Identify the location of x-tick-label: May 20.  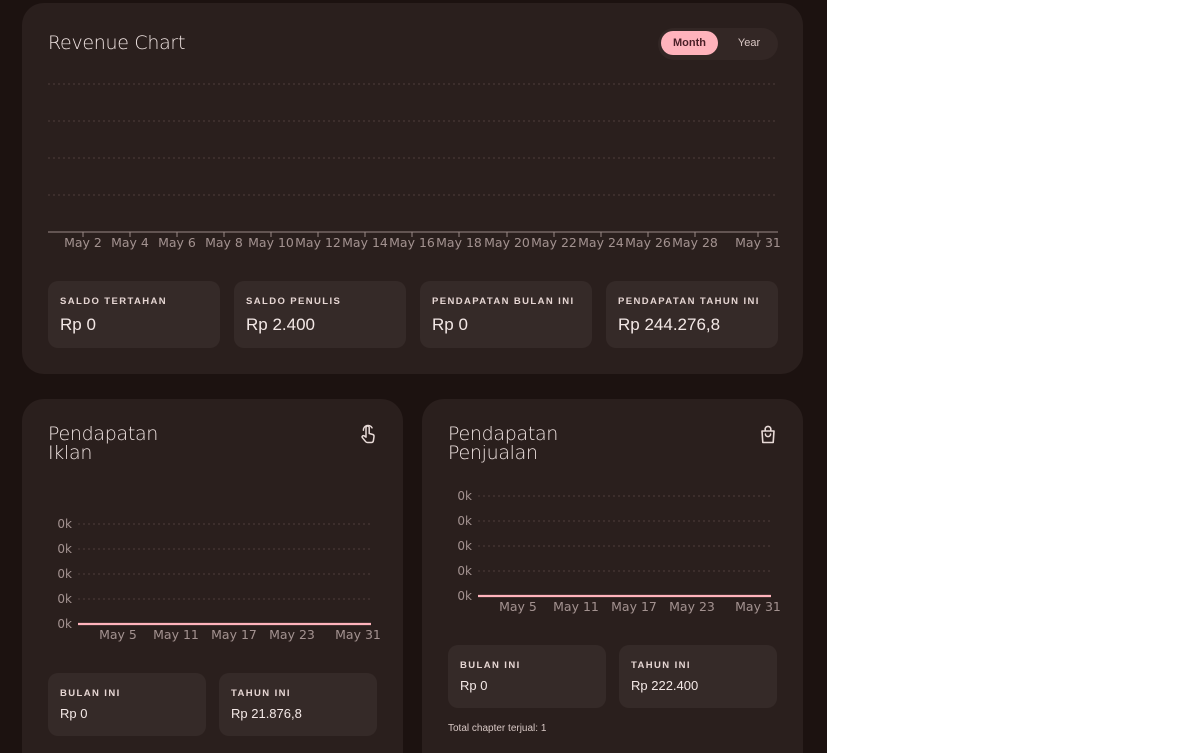
(507, 242).